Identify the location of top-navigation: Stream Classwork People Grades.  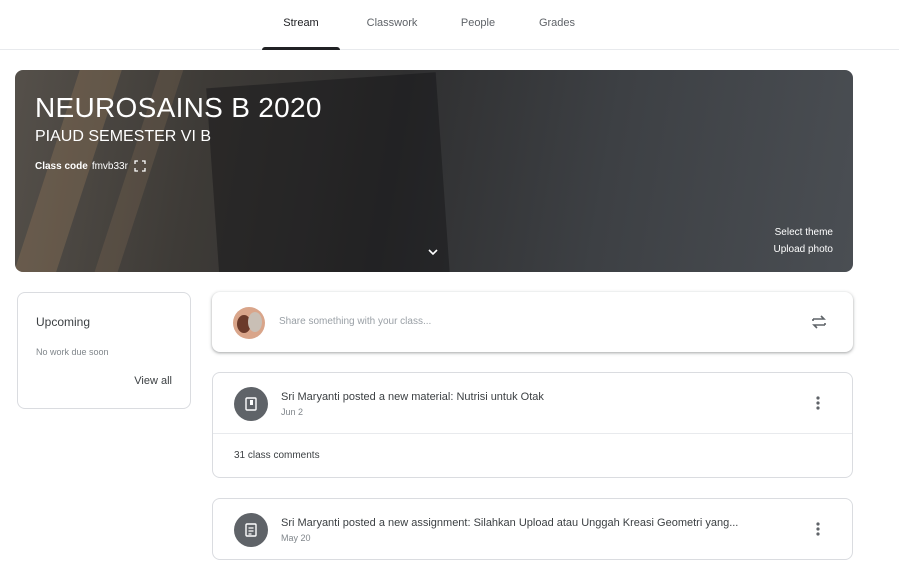
(449, 25).